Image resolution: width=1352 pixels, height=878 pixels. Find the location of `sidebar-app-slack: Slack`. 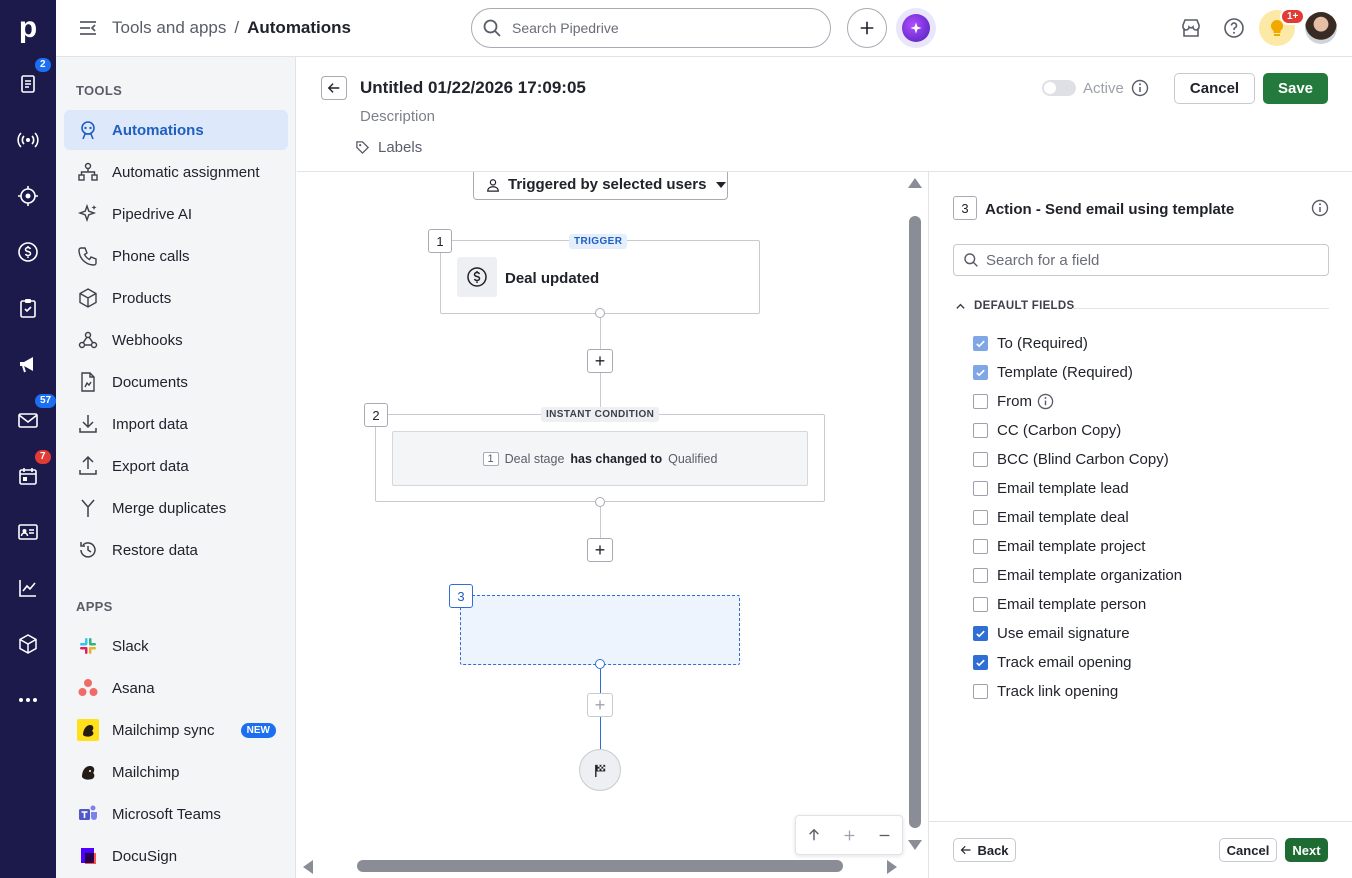

sidebar-app-slack: Slack is located at coordinates (176, 646).